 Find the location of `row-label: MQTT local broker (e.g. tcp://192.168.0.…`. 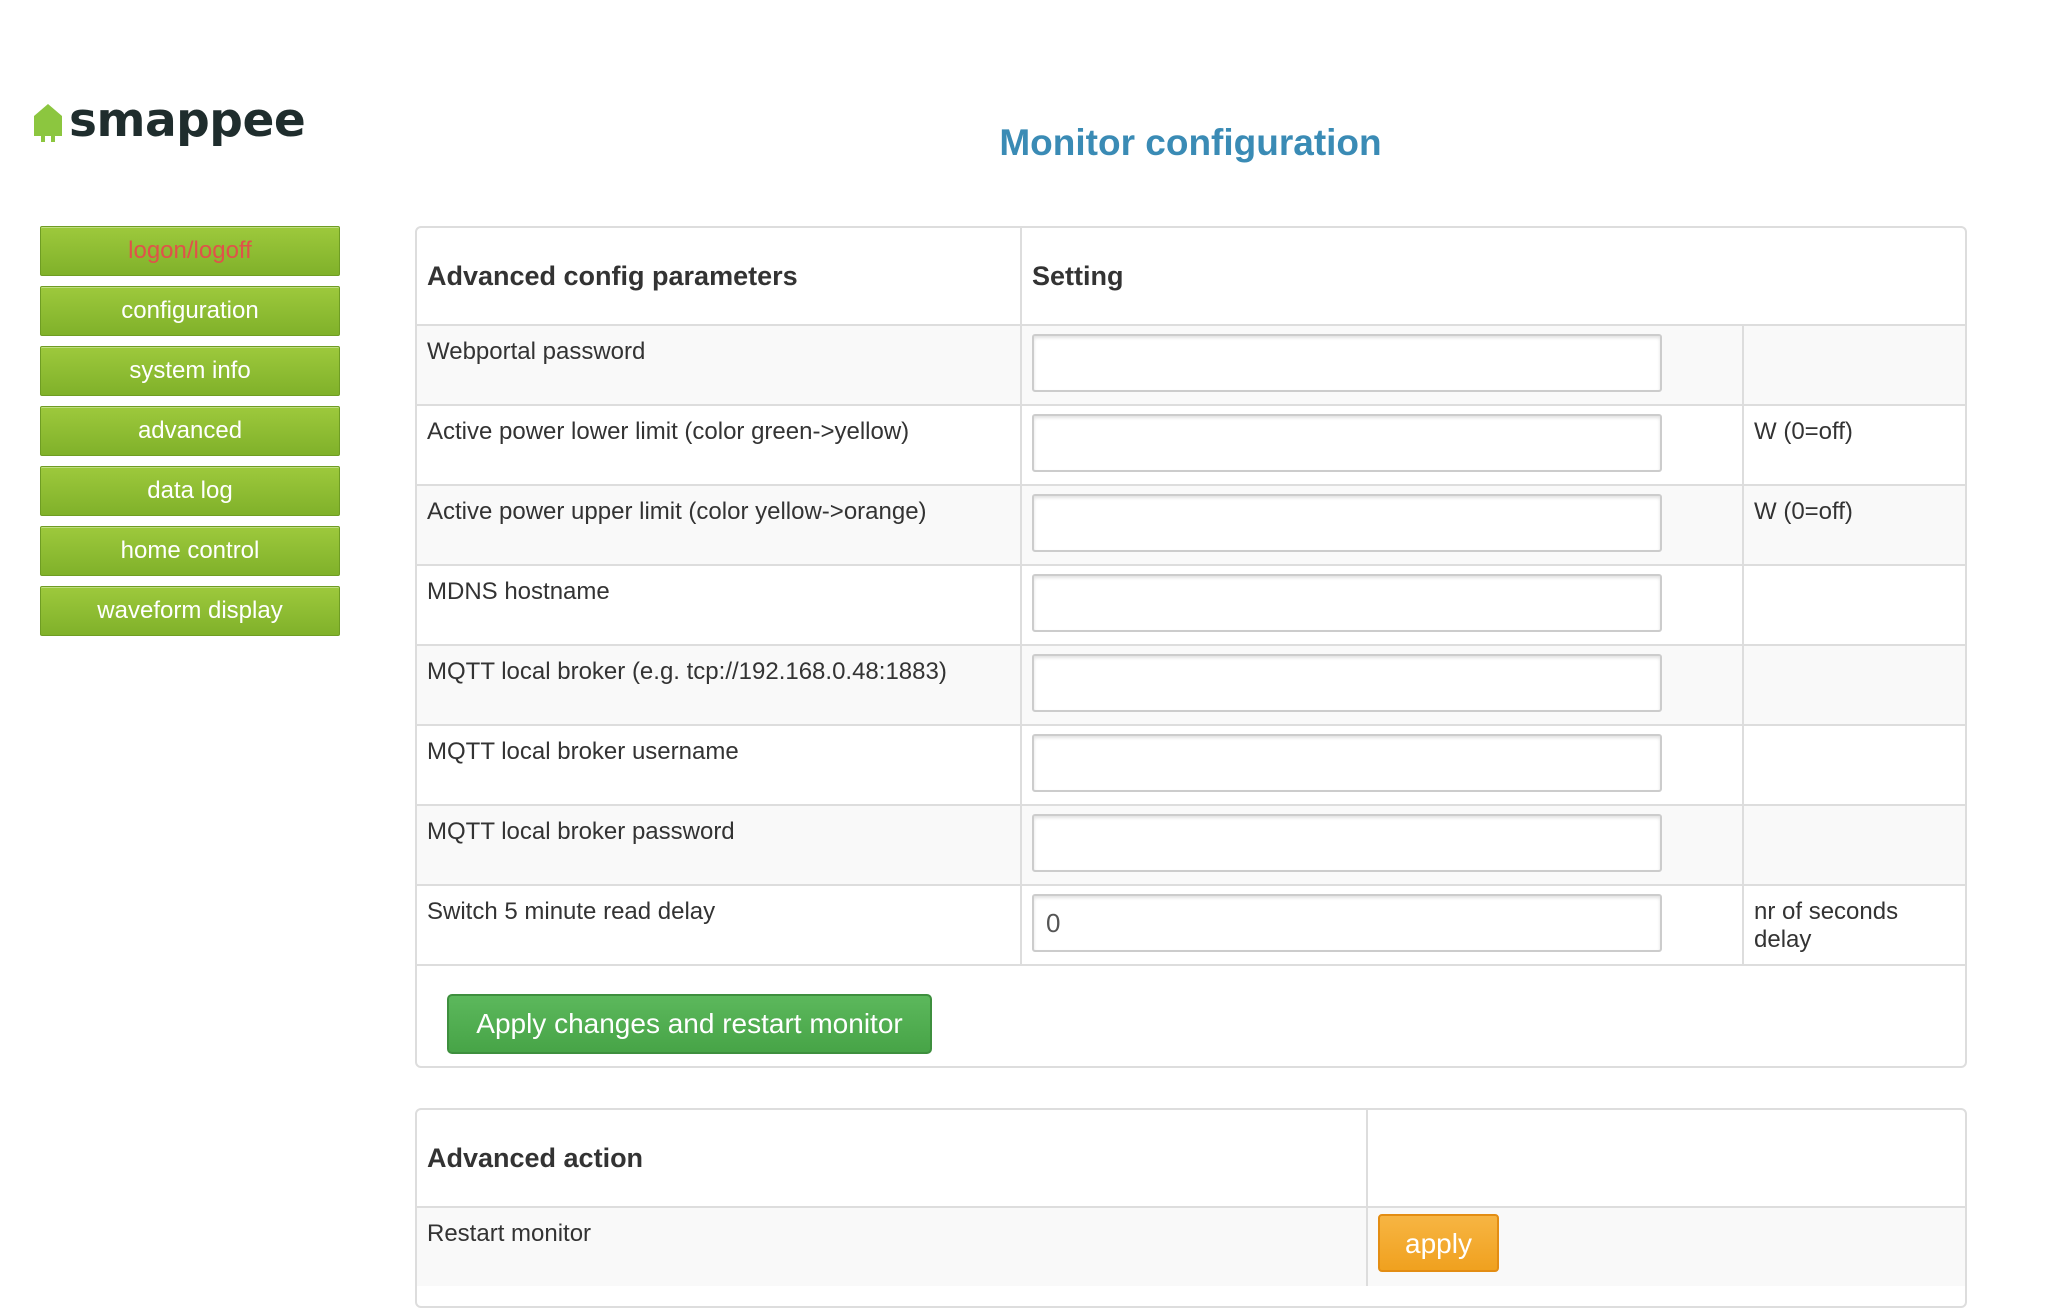

row-label: MQTT local broker (e.g. tcp://192.168.0.… is located at coordinates (719, 684).